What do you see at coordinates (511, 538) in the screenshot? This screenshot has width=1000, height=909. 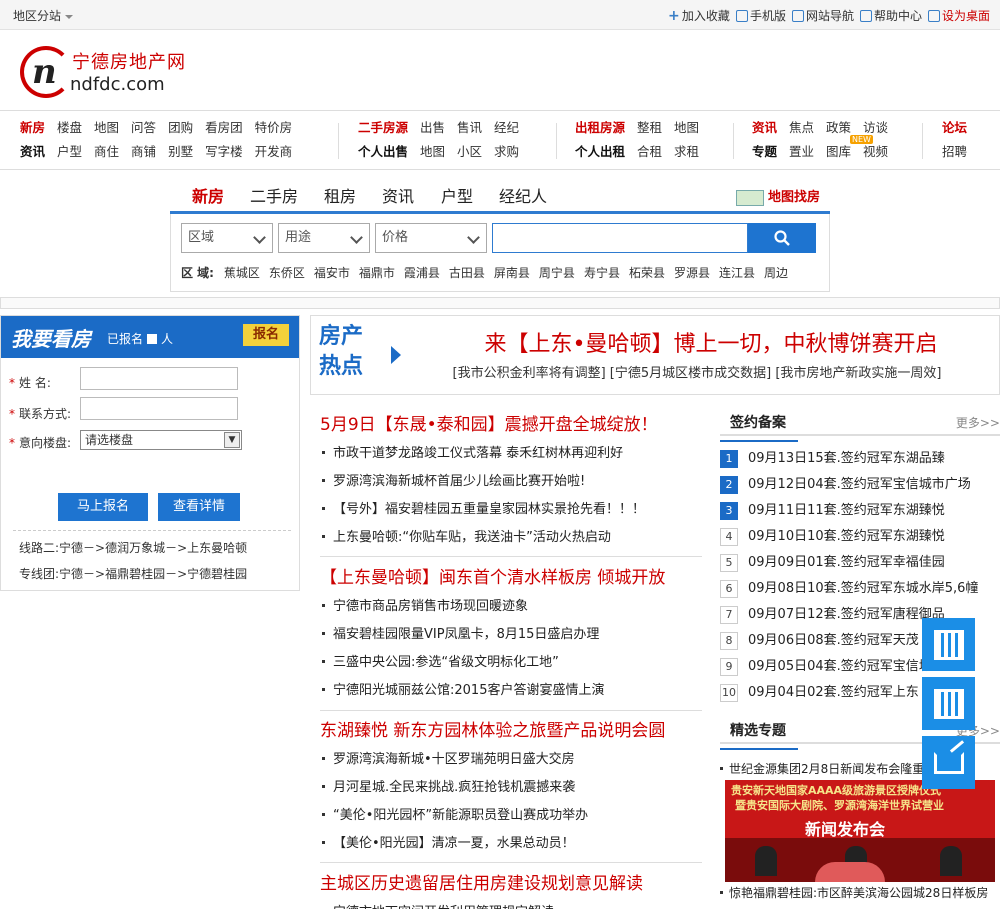 I see `news-item: 上东曼哈顿:“你贴车贴，我送油卡”活动火热启动` at bounding box center [511, 538].